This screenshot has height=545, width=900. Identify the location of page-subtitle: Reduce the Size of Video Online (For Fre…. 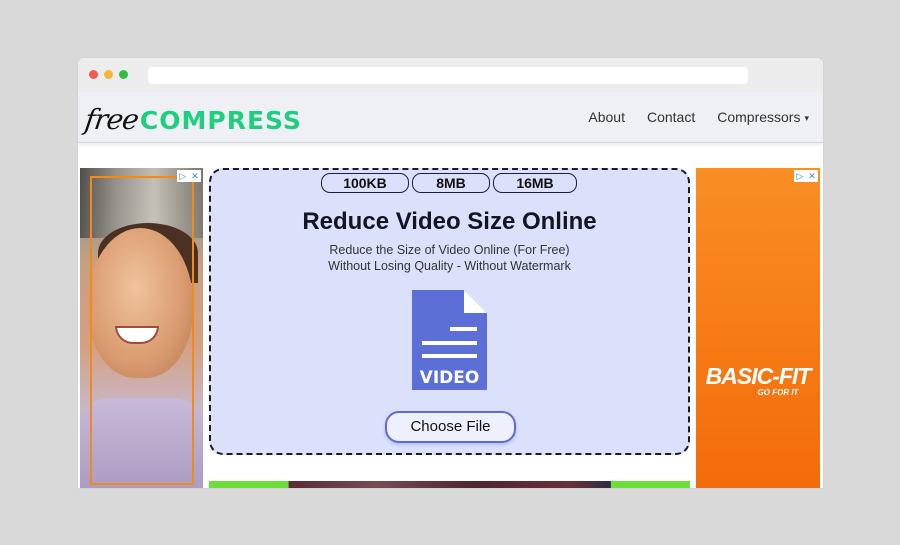
(449, 258).